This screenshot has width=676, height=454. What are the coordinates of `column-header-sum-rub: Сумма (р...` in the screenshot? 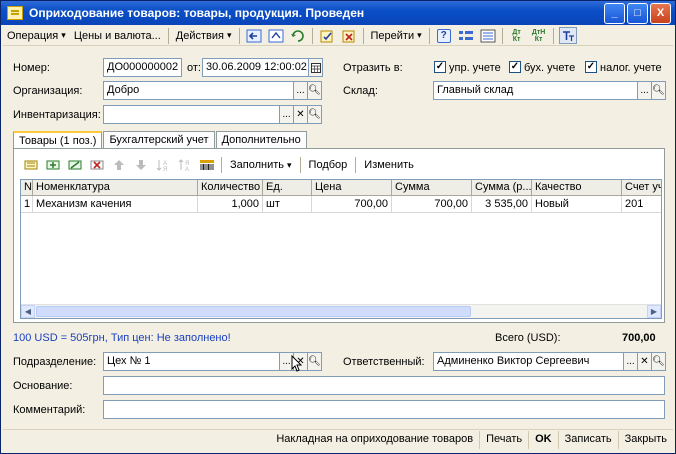 It's located at (502, 188).